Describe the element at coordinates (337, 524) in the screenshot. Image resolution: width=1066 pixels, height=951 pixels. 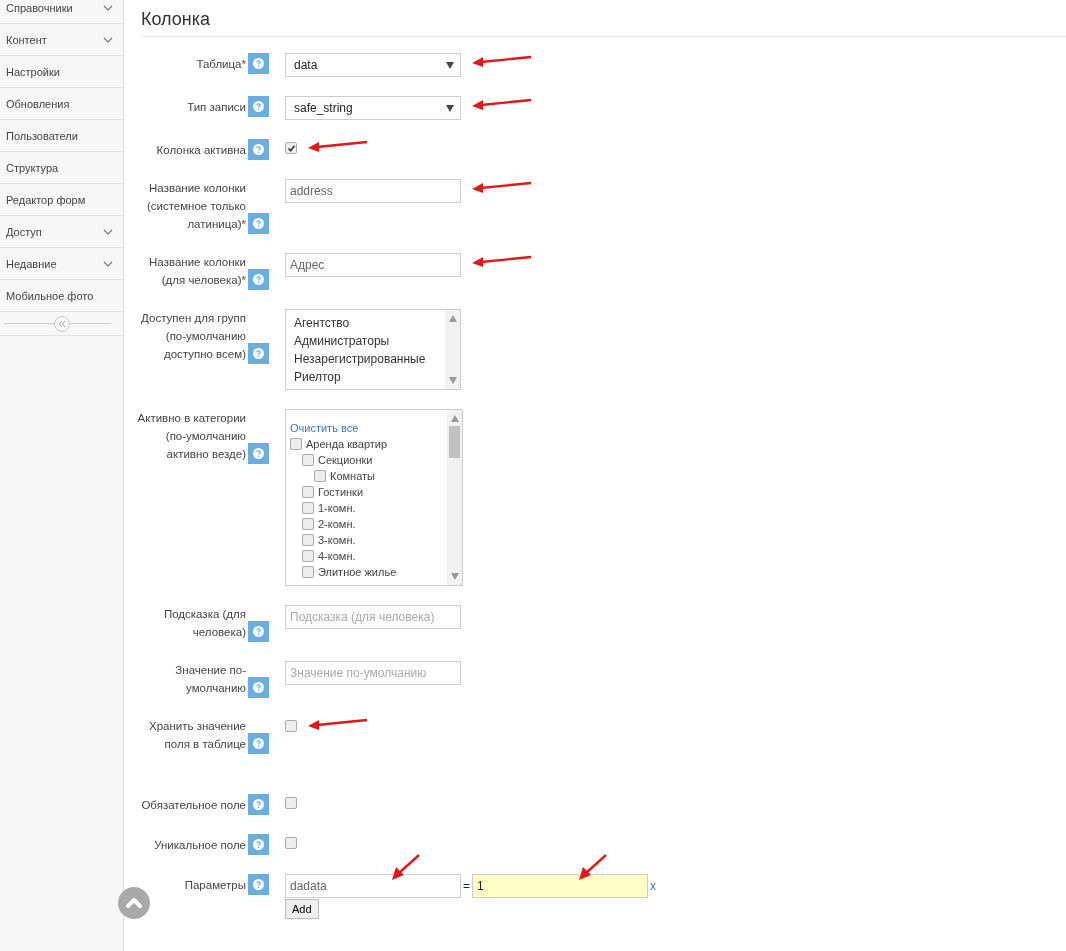
I see `tree-item-label: 2-комн.` at that location.